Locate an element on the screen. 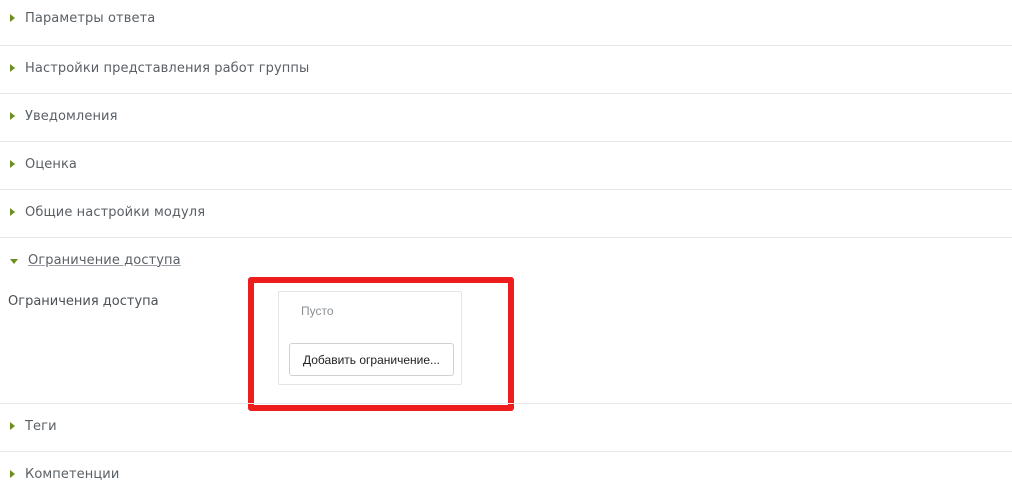 The image size is (1012, 499). section-header-common-module-settings: Общие настройки модуля is located at coordinates (107, 212).